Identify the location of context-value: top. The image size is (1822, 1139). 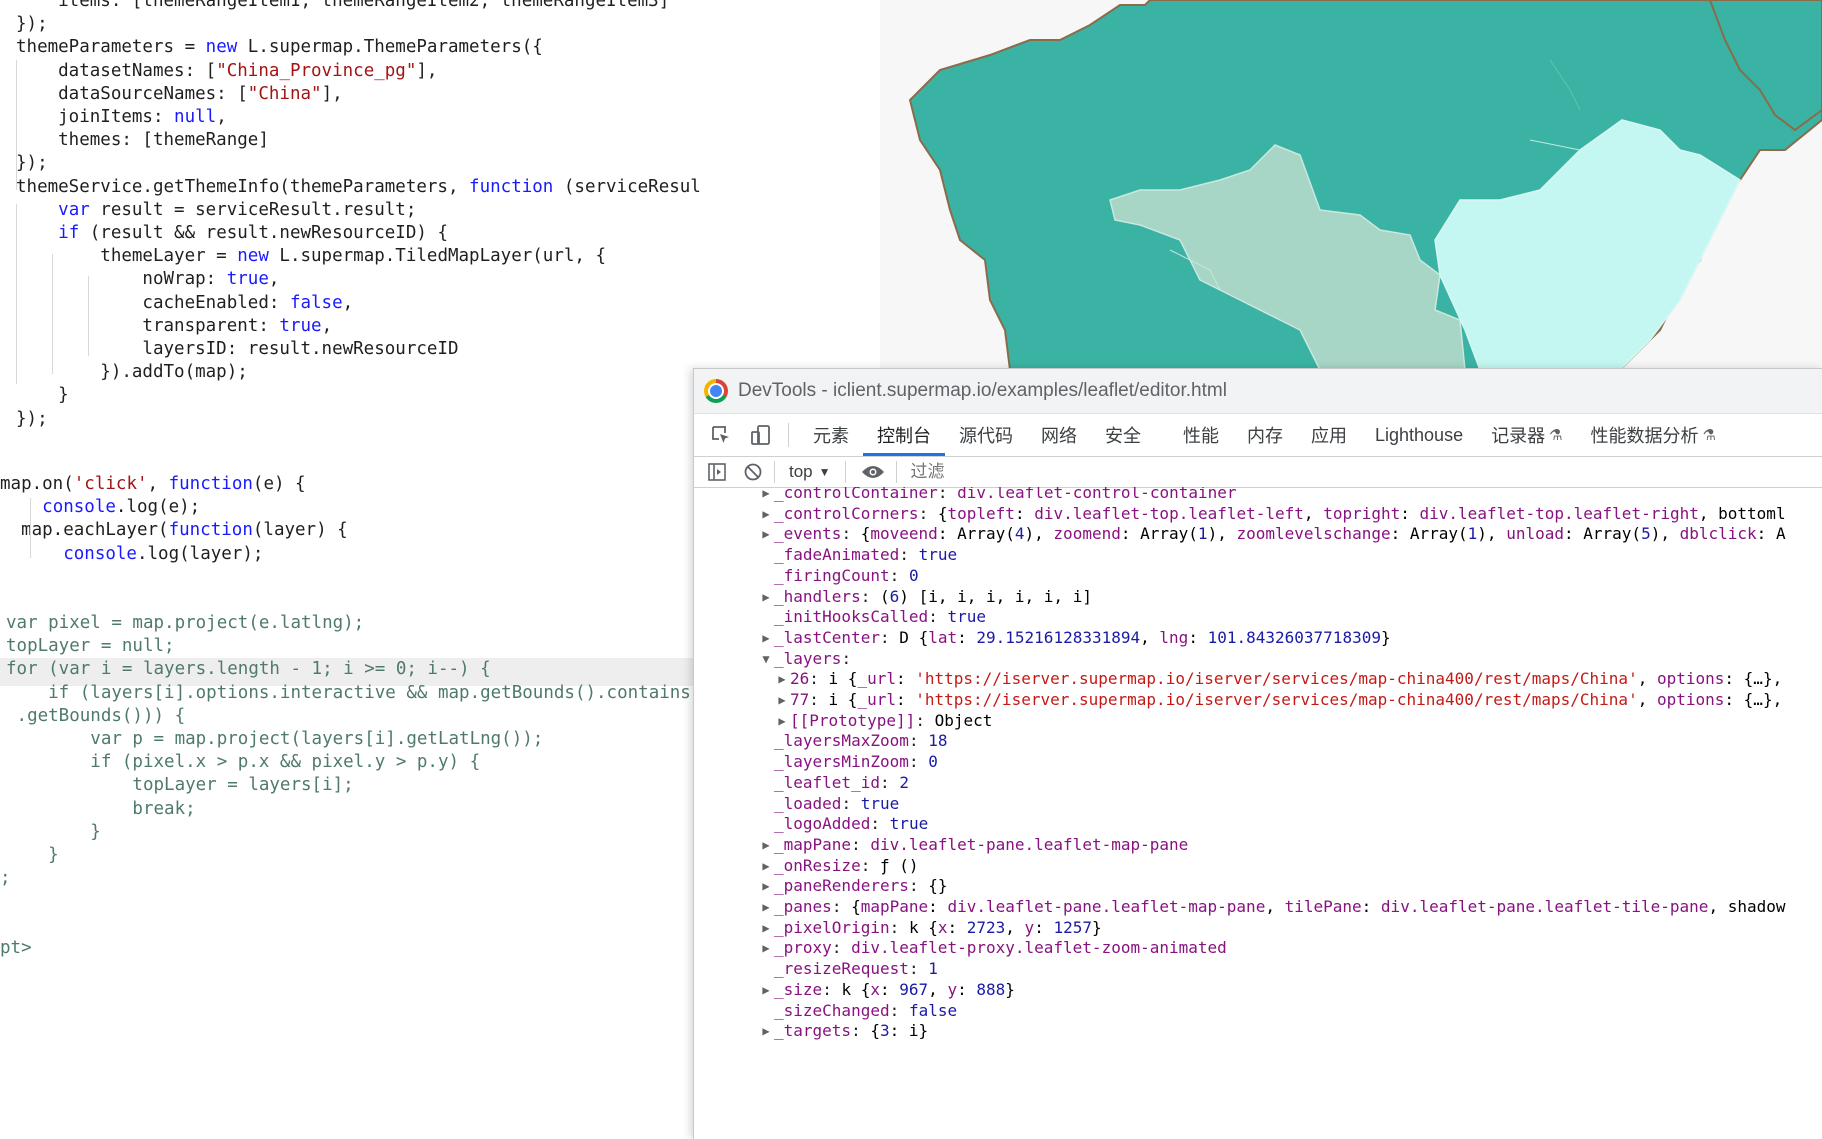
(801, 471).